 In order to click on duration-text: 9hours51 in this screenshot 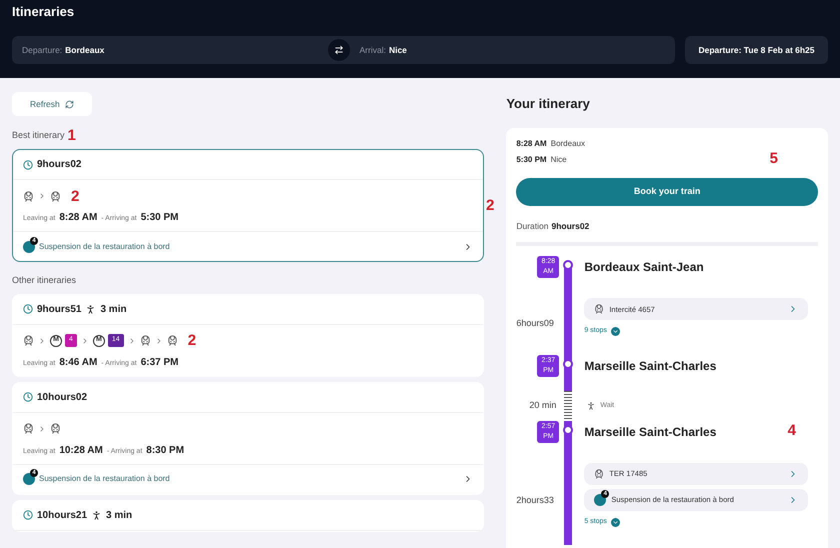, I will do `click(59, 309)`.